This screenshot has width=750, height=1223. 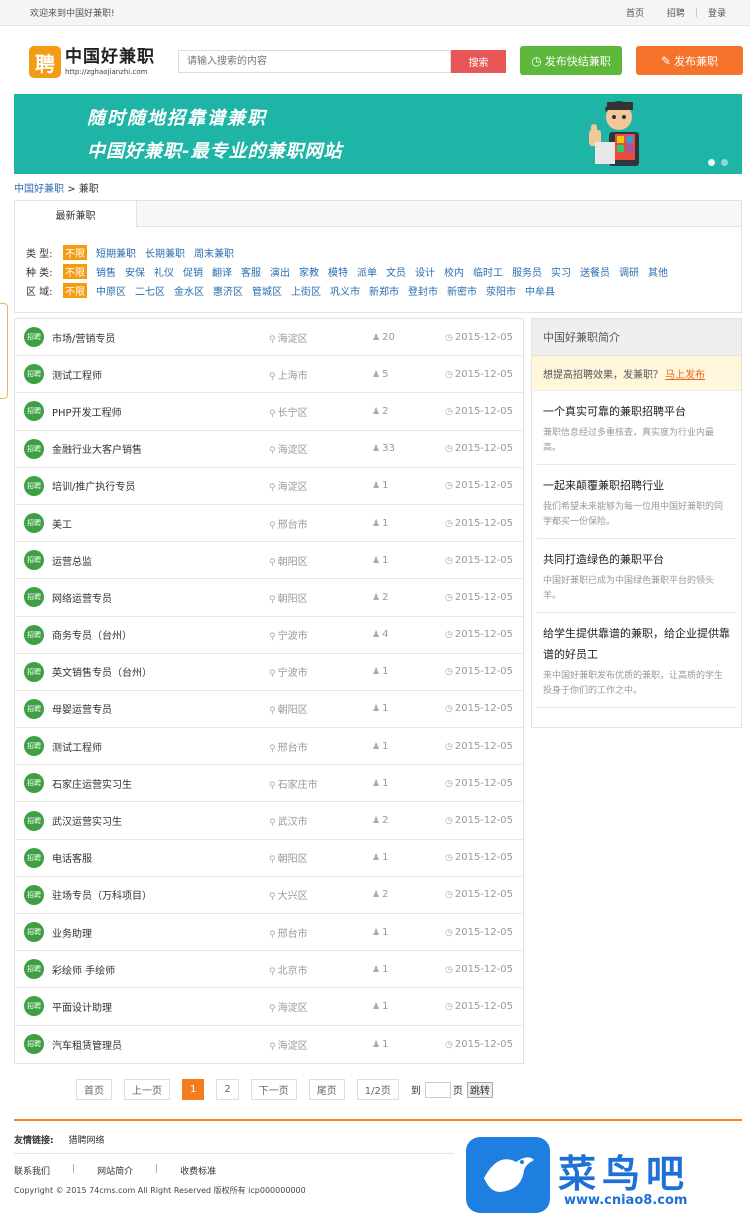 What do you see at coordinates (425, 271) in the screenshot?
I see `filter-option: 设计` at bounding box center [425, 271].